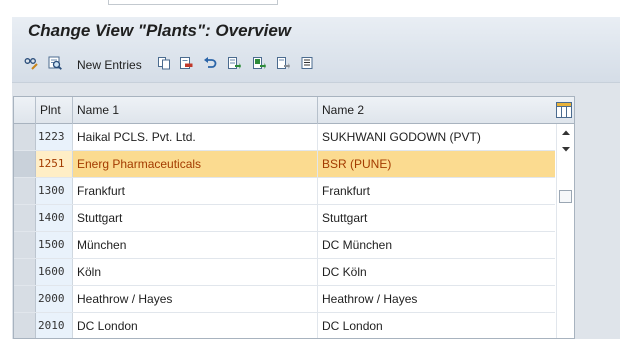 The width and height of the screenshot is (620, 339). Describe the element at coordinates (195, 218) in the screenshot. I see `name1-cell: Stuttgart` at that location.